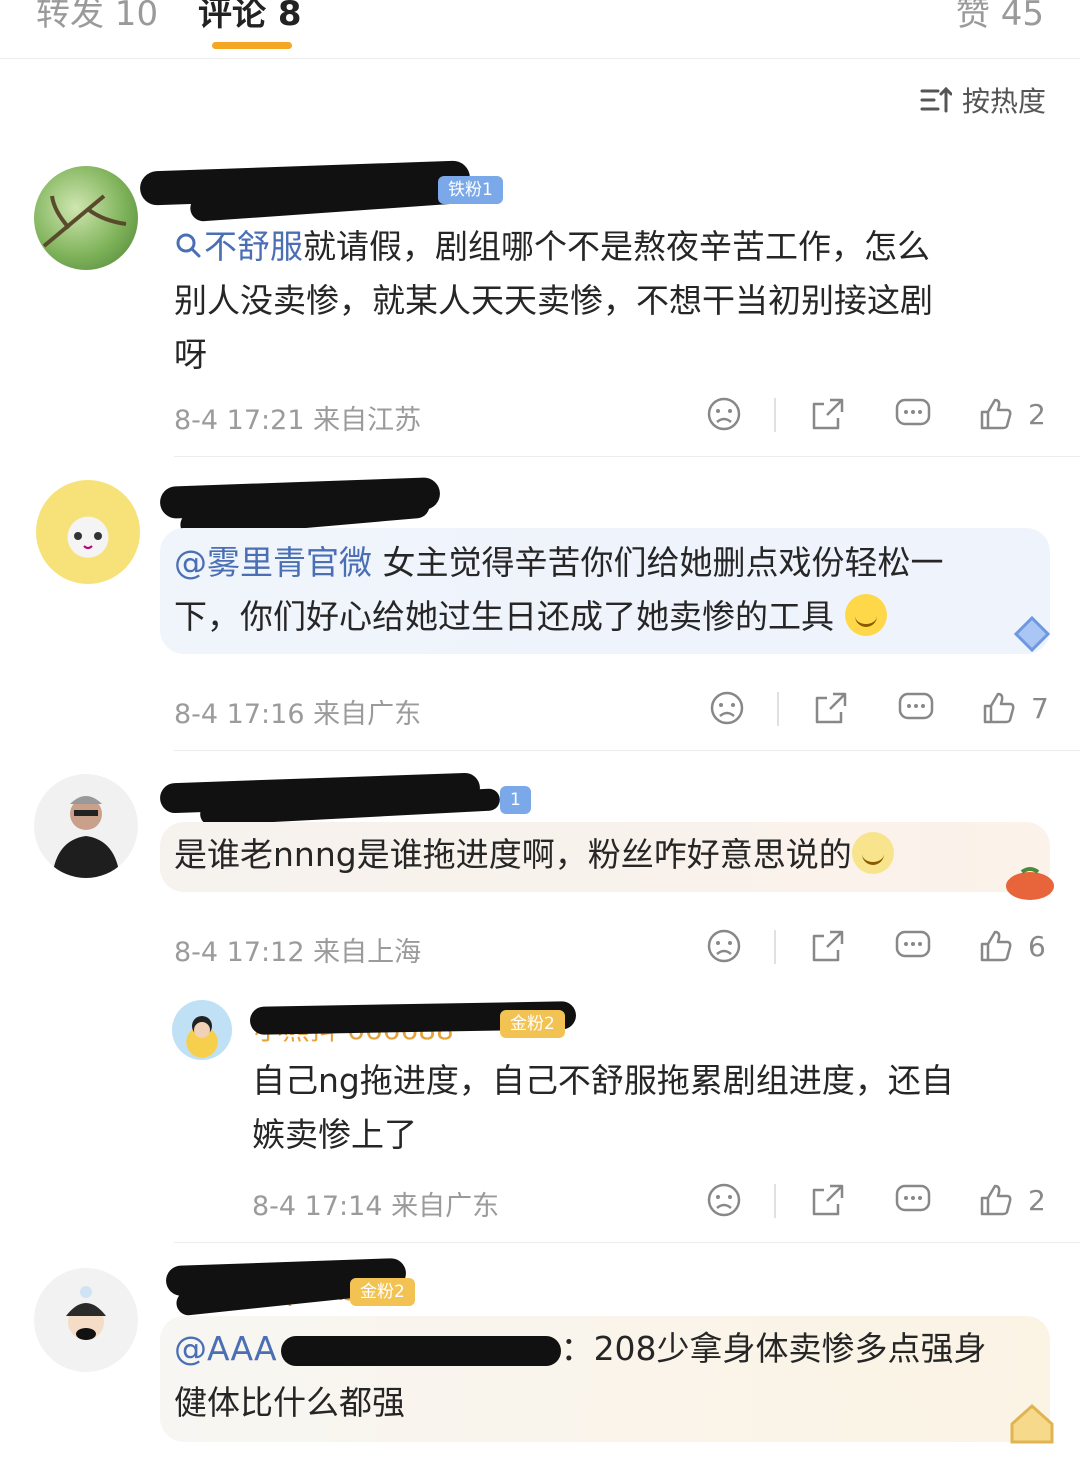  I want to click on persimmon-decoration-icon, so click(1030, 883).